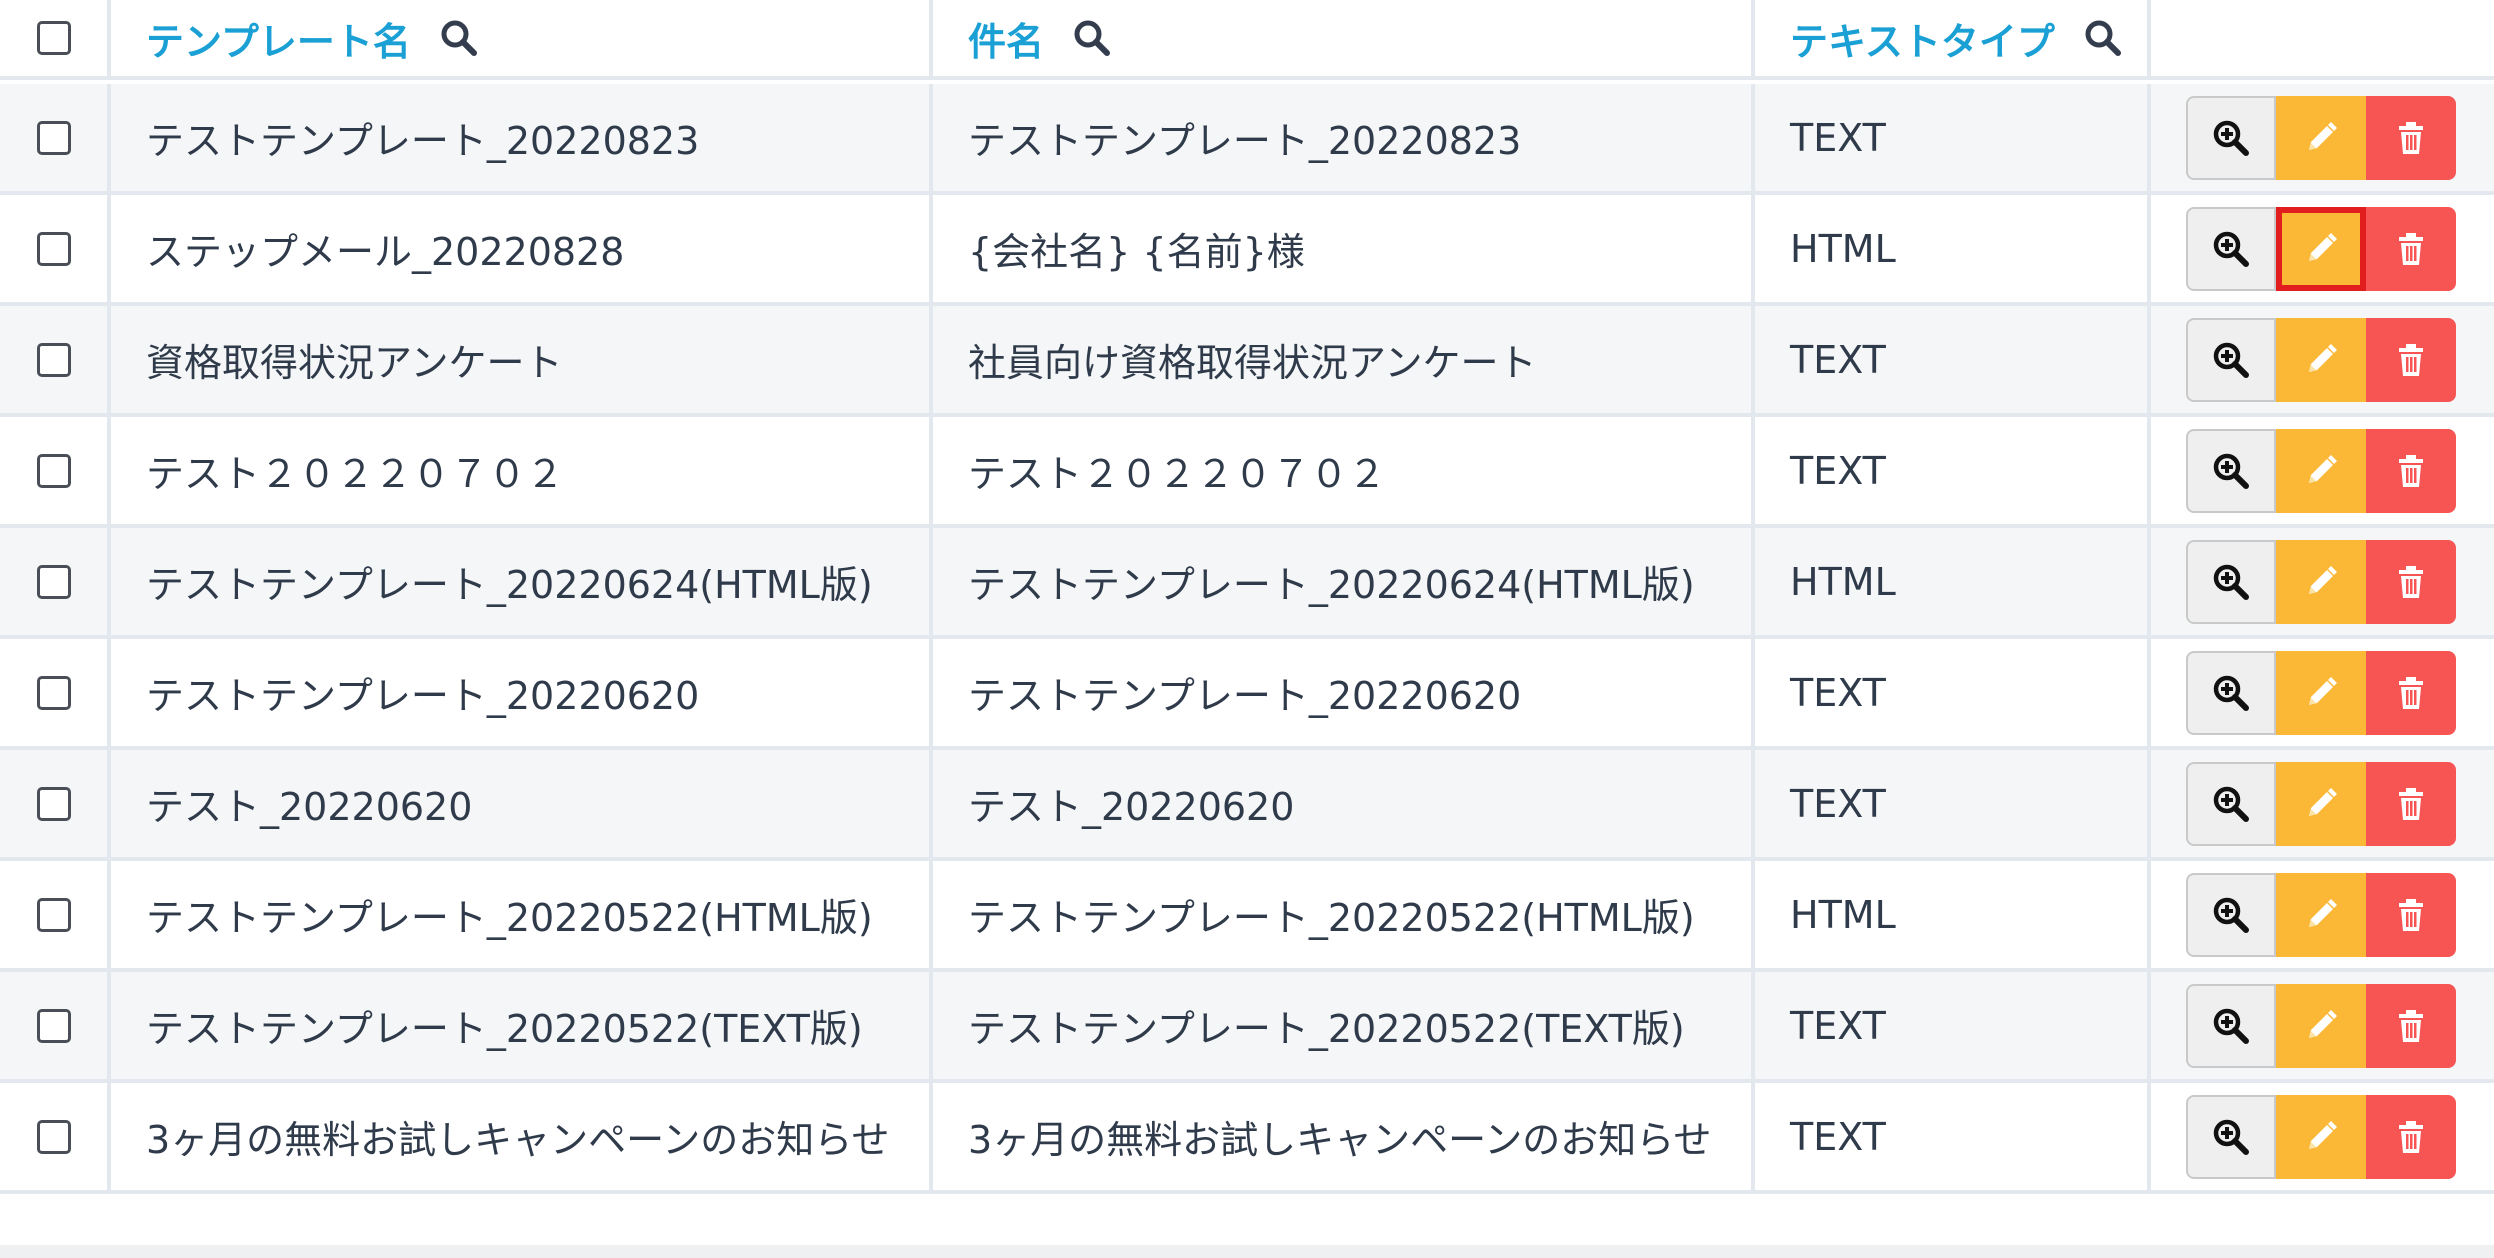 The width and height of the screenshot is (2494, 1258). Describe the element at coordinates (278, 38) in the screenshot. I see `column-header-label: テンプレート名` at that location.